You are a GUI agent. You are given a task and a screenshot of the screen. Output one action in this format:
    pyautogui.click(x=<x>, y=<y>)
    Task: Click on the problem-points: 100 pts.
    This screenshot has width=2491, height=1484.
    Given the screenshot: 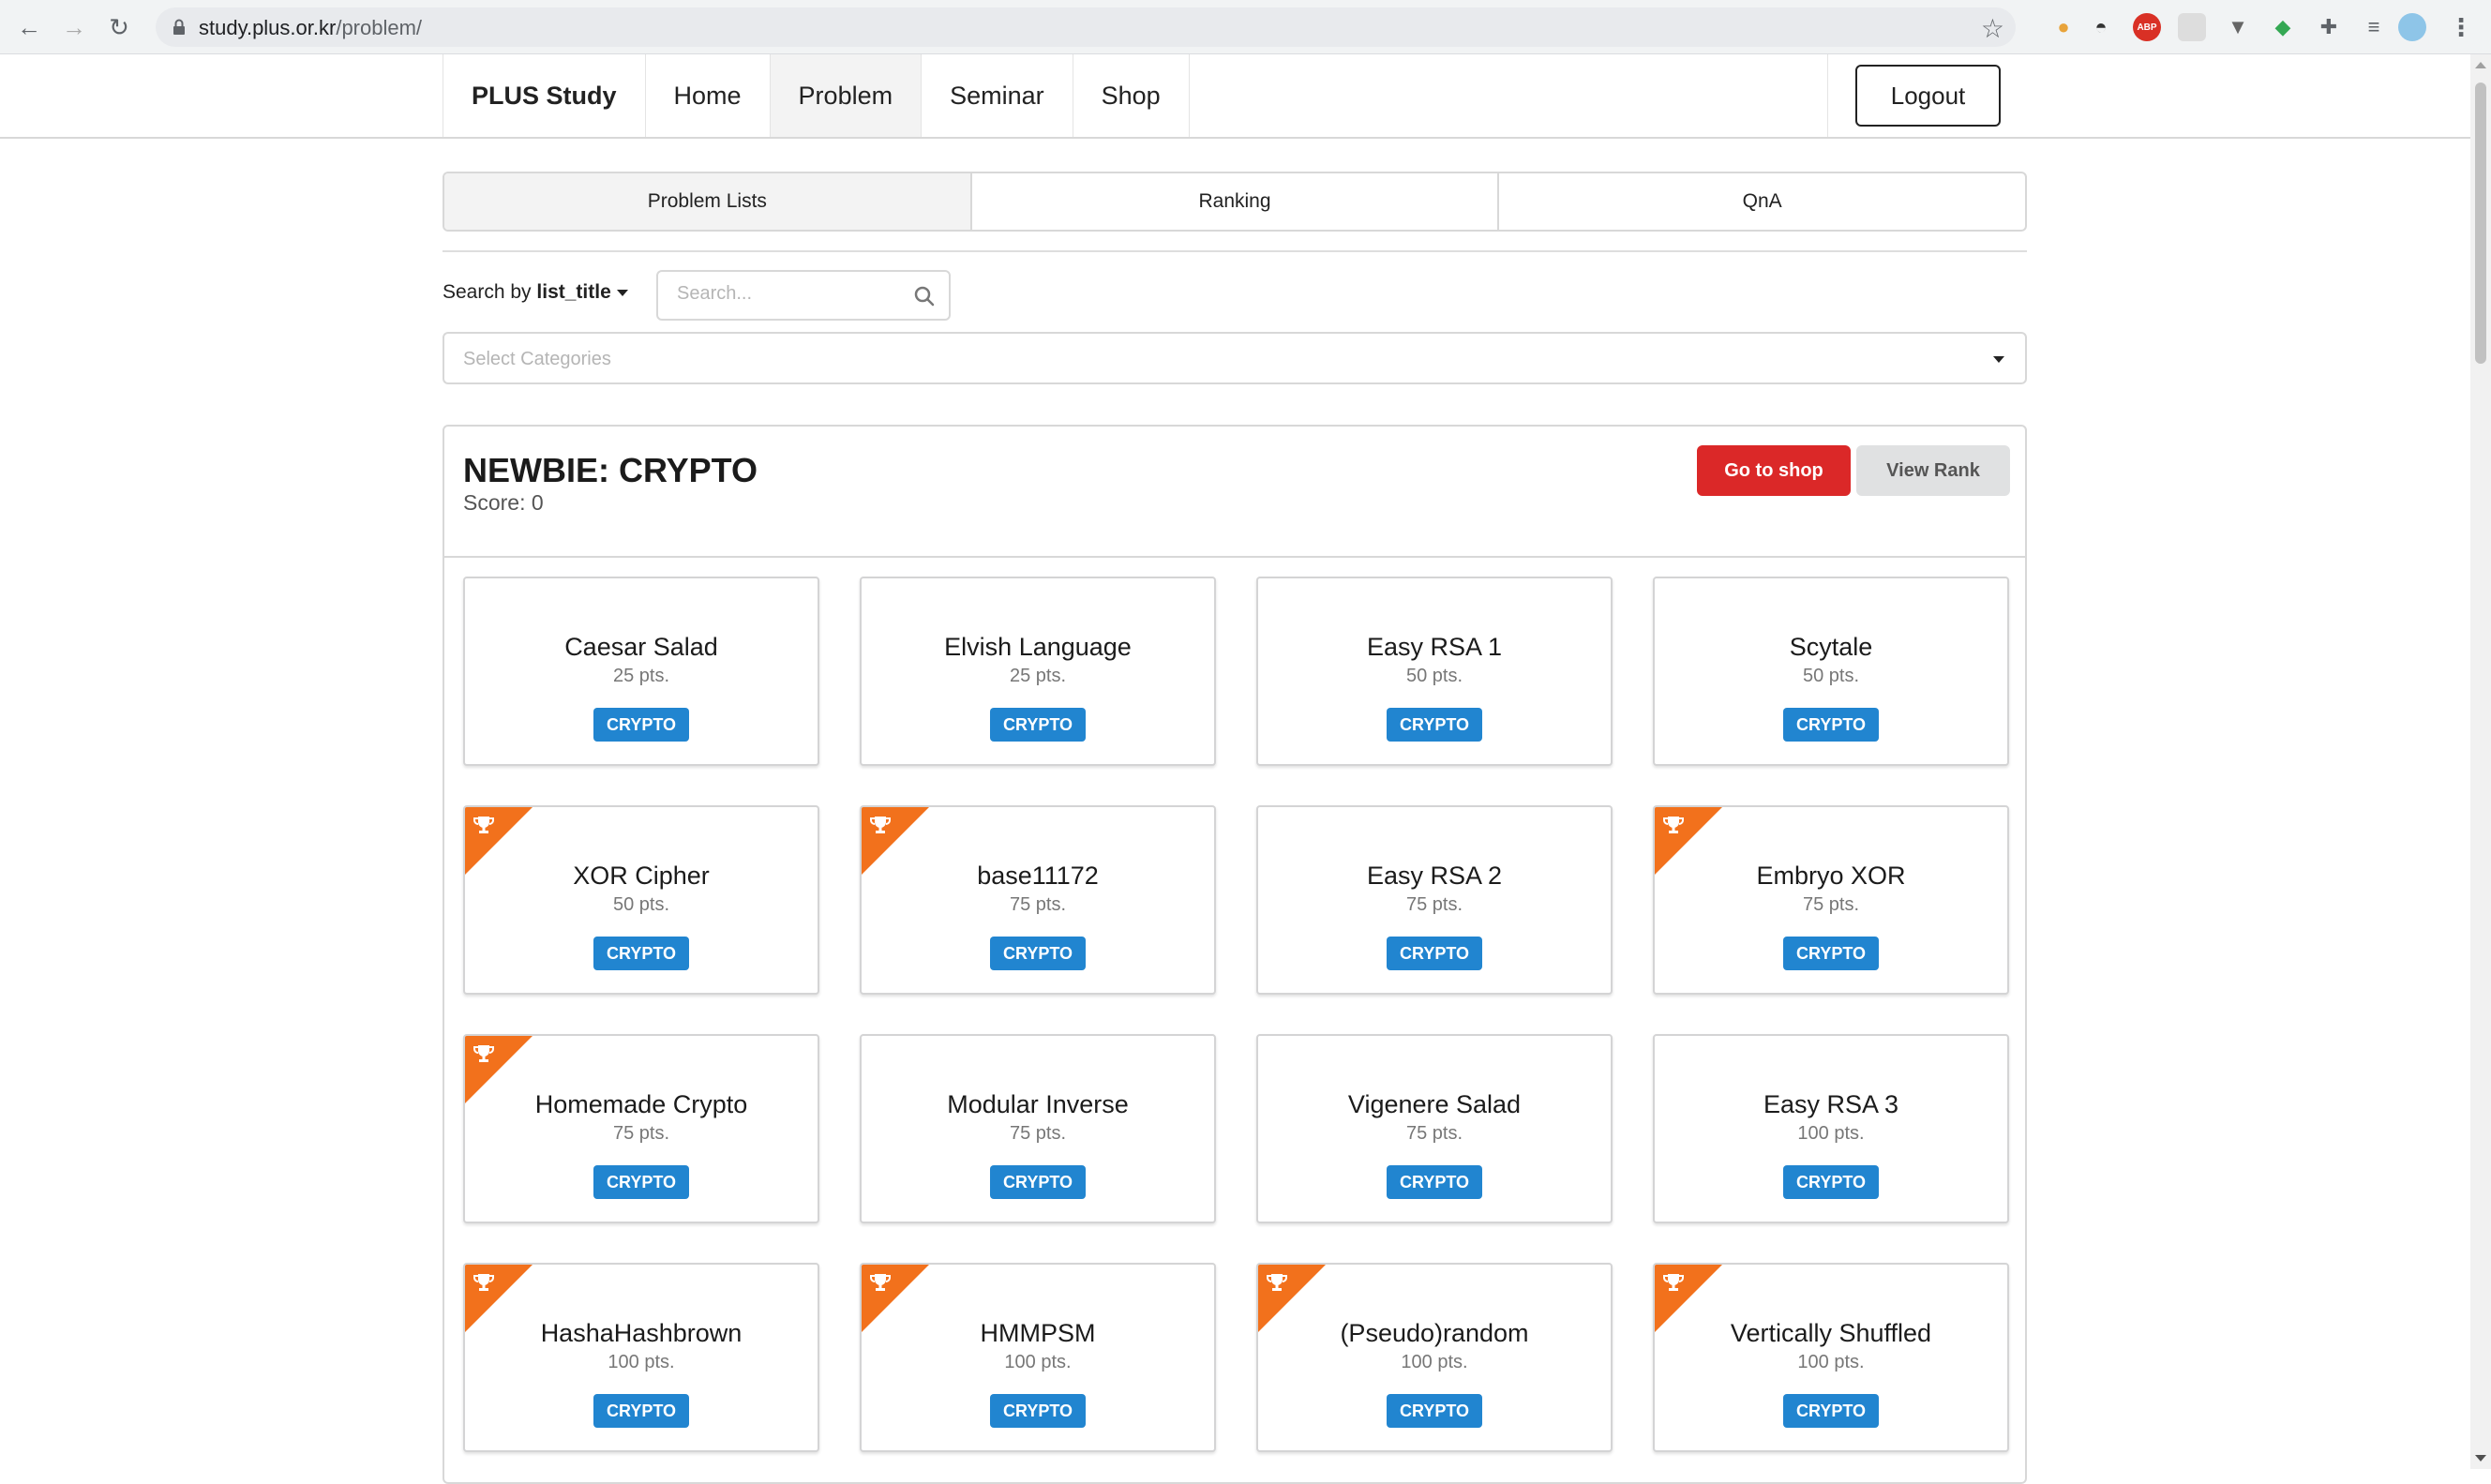 What is the action you would take?
    pyautogui.click(x=641, y=1362)
    